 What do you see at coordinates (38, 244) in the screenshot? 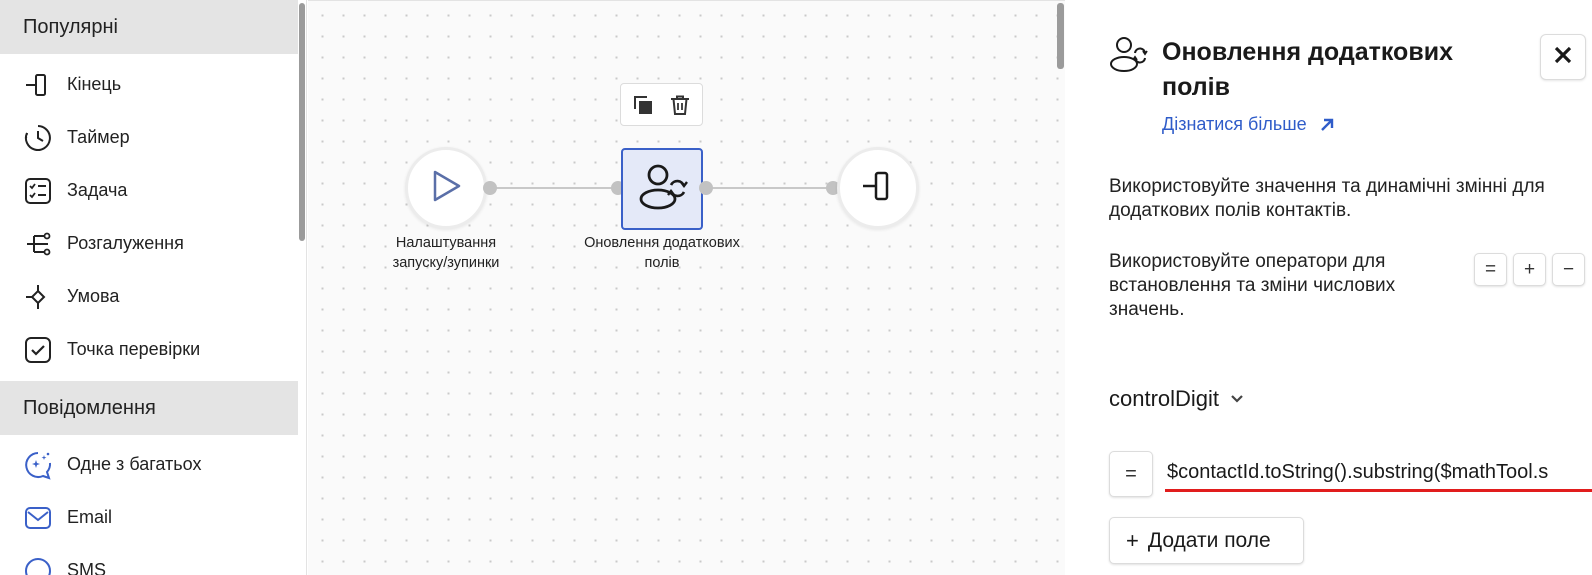
I see `branch-icon` at bounding box center [38, 244].